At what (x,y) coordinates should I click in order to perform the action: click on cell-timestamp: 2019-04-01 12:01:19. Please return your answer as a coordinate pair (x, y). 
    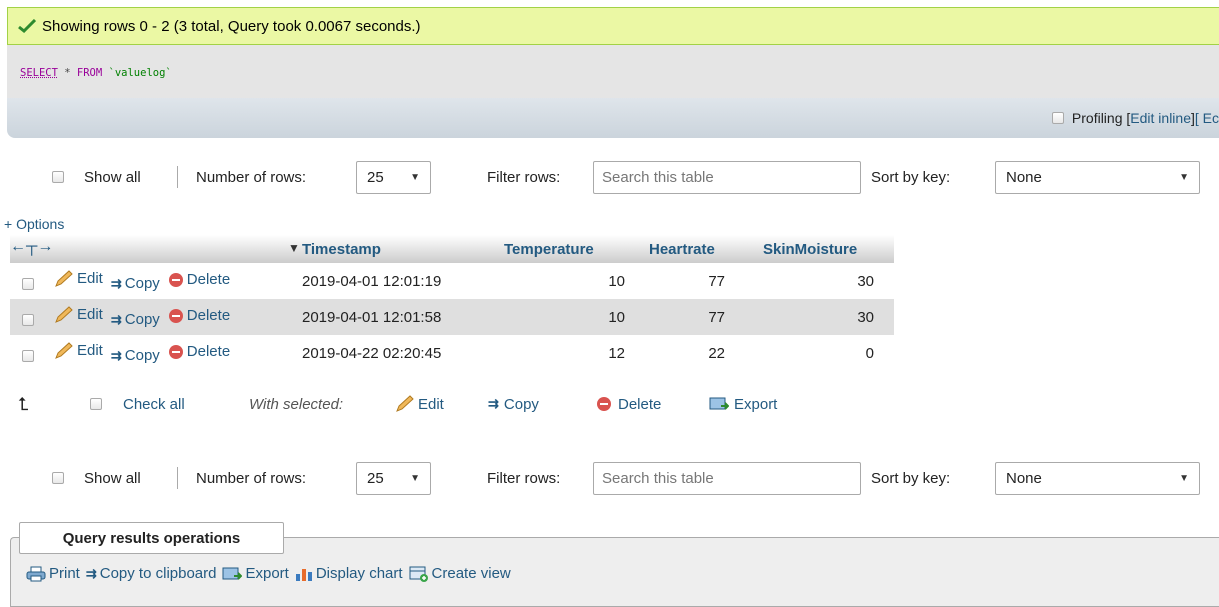
    Looking at the image, I should click on (372, 281).